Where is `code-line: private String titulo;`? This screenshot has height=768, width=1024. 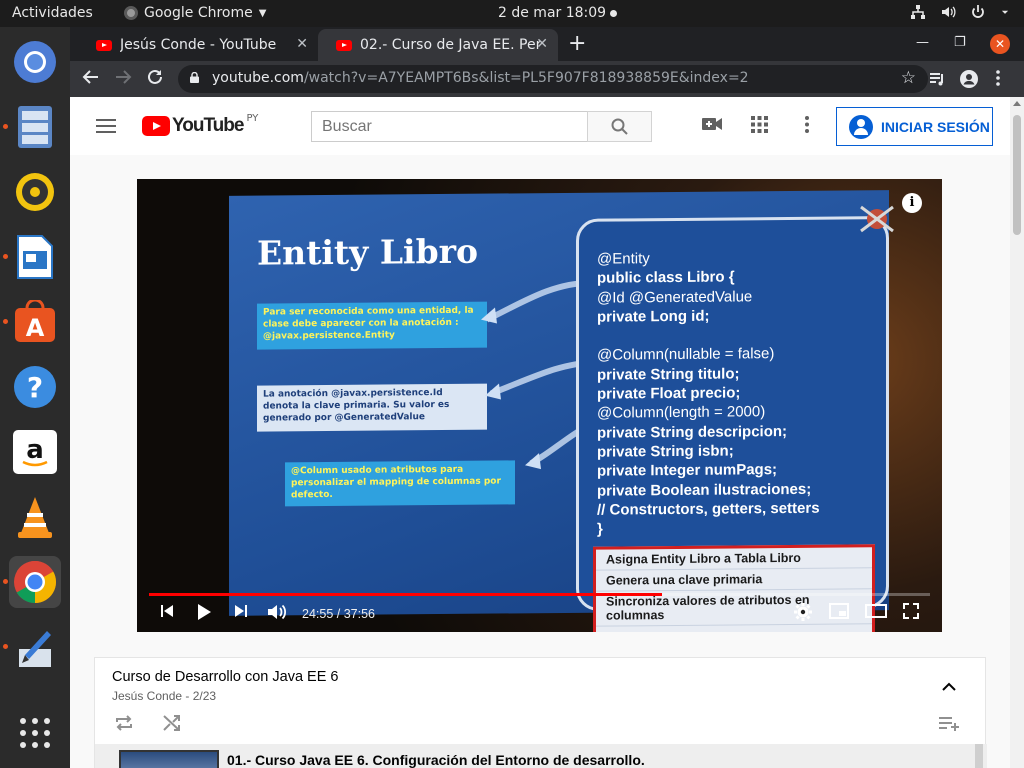
code-line: private String titulo; is located at coordinates (668, 374).